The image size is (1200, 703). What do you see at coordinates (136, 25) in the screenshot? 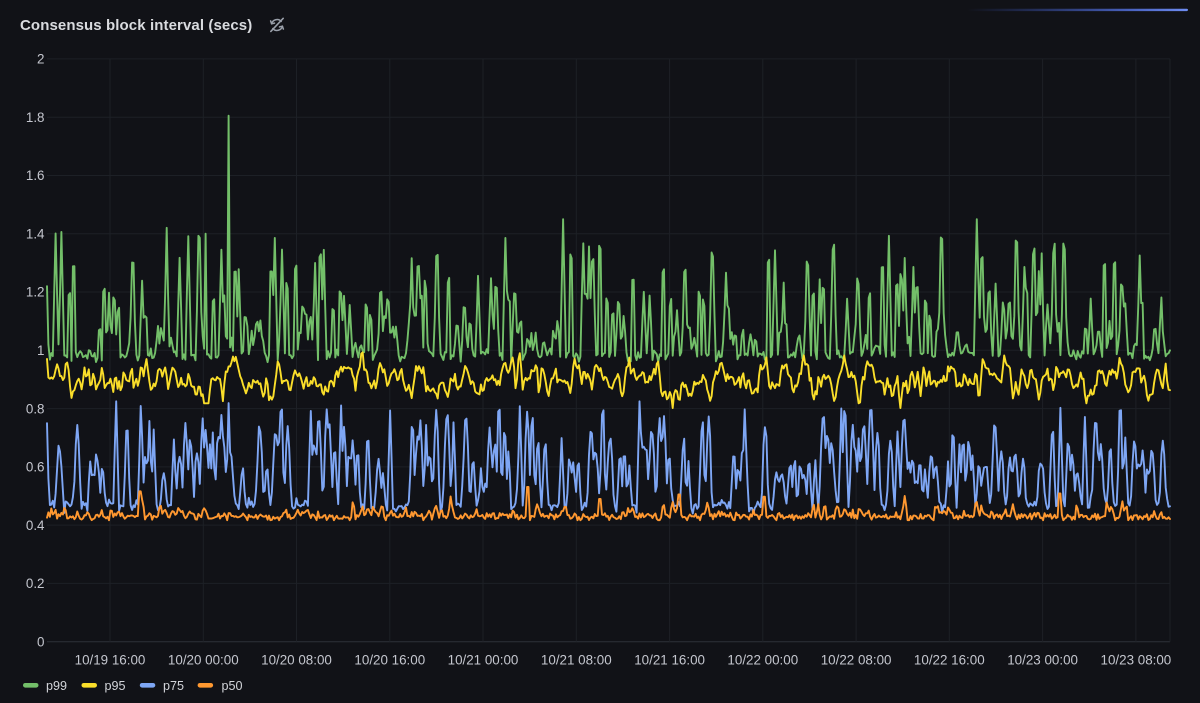
I see `svg-text:Consensus block interval (secs: Consensus block interval (secs)` at bounding box center [136, 25].